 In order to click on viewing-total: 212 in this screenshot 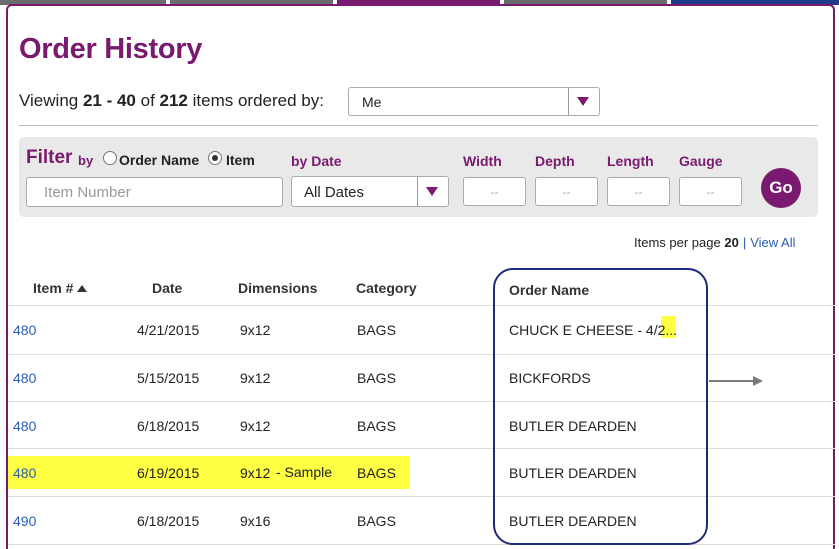, I will do `click(173, 100)`.